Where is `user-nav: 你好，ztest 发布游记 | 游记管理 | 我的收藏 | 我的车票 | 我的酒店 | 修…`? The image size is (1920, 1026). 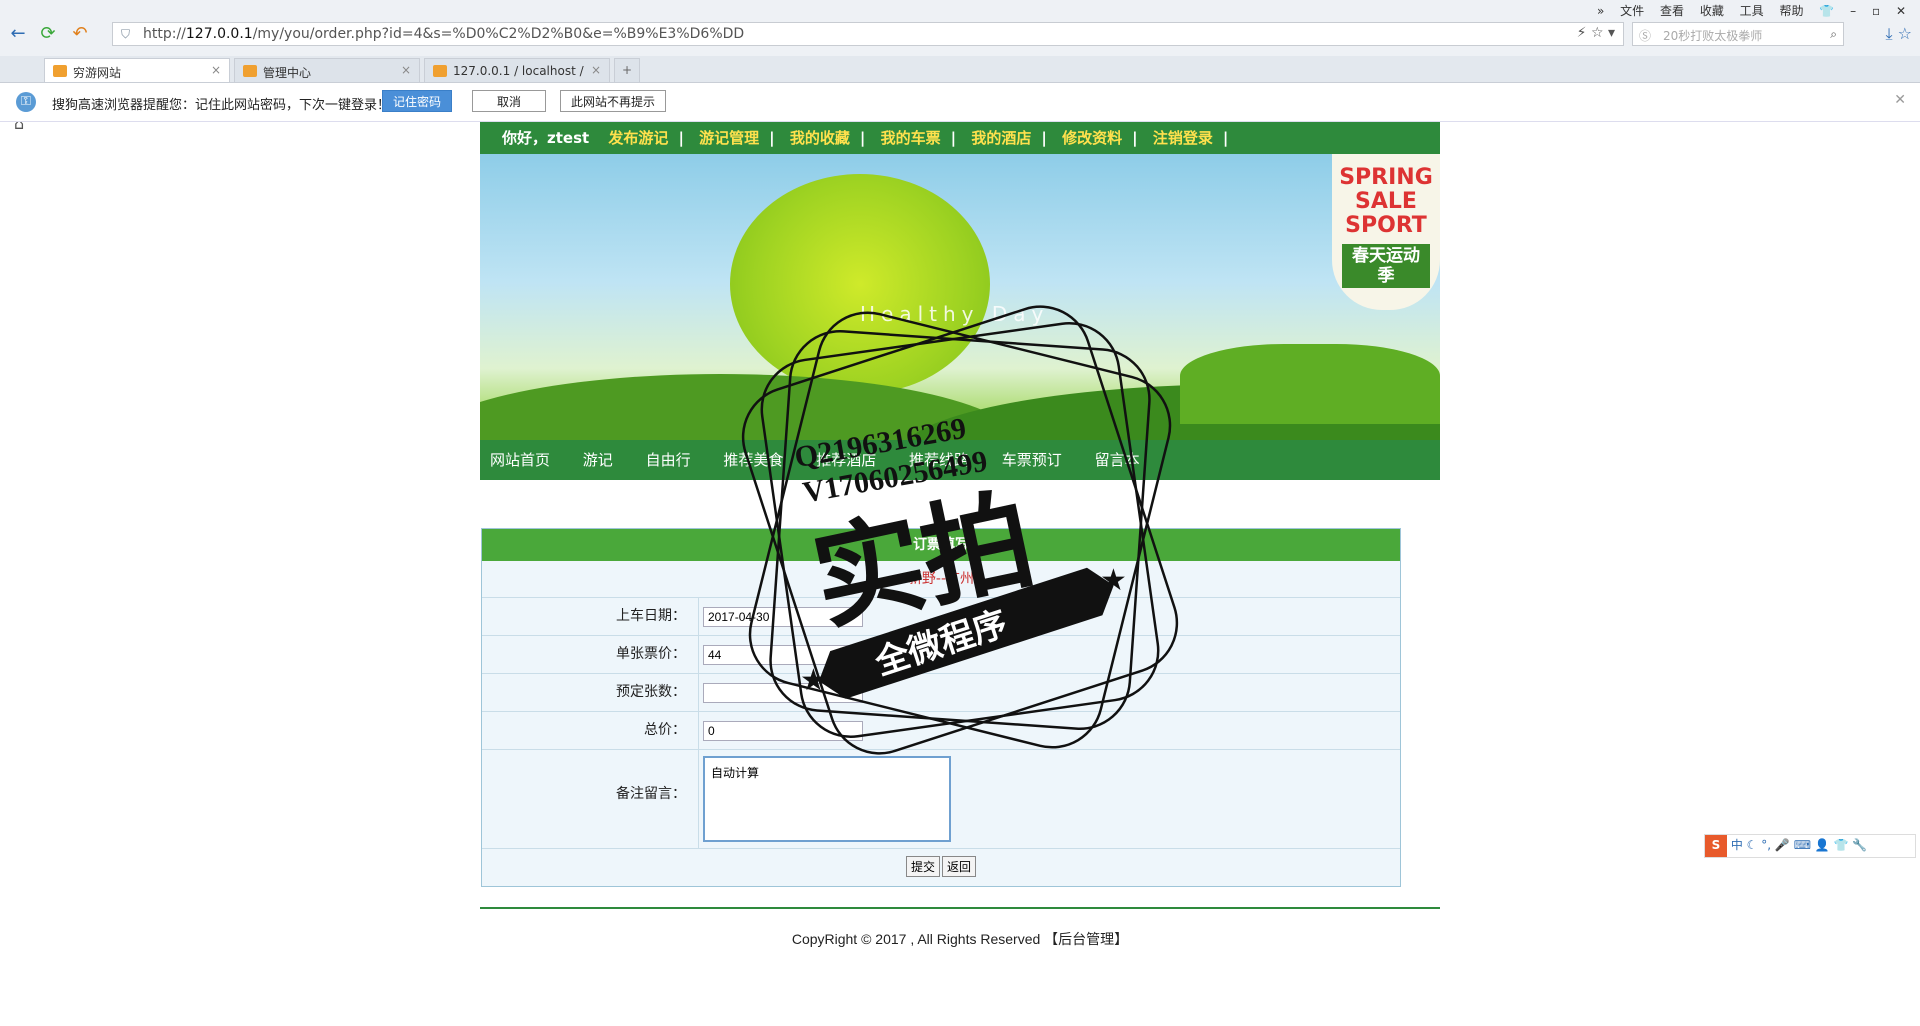
user-nav: 你好，ztest 发布游记 | 游记管理 | 我的收藏 | 我的车票 | 我的酒店 | 修… is located at coordinates (960, 138).